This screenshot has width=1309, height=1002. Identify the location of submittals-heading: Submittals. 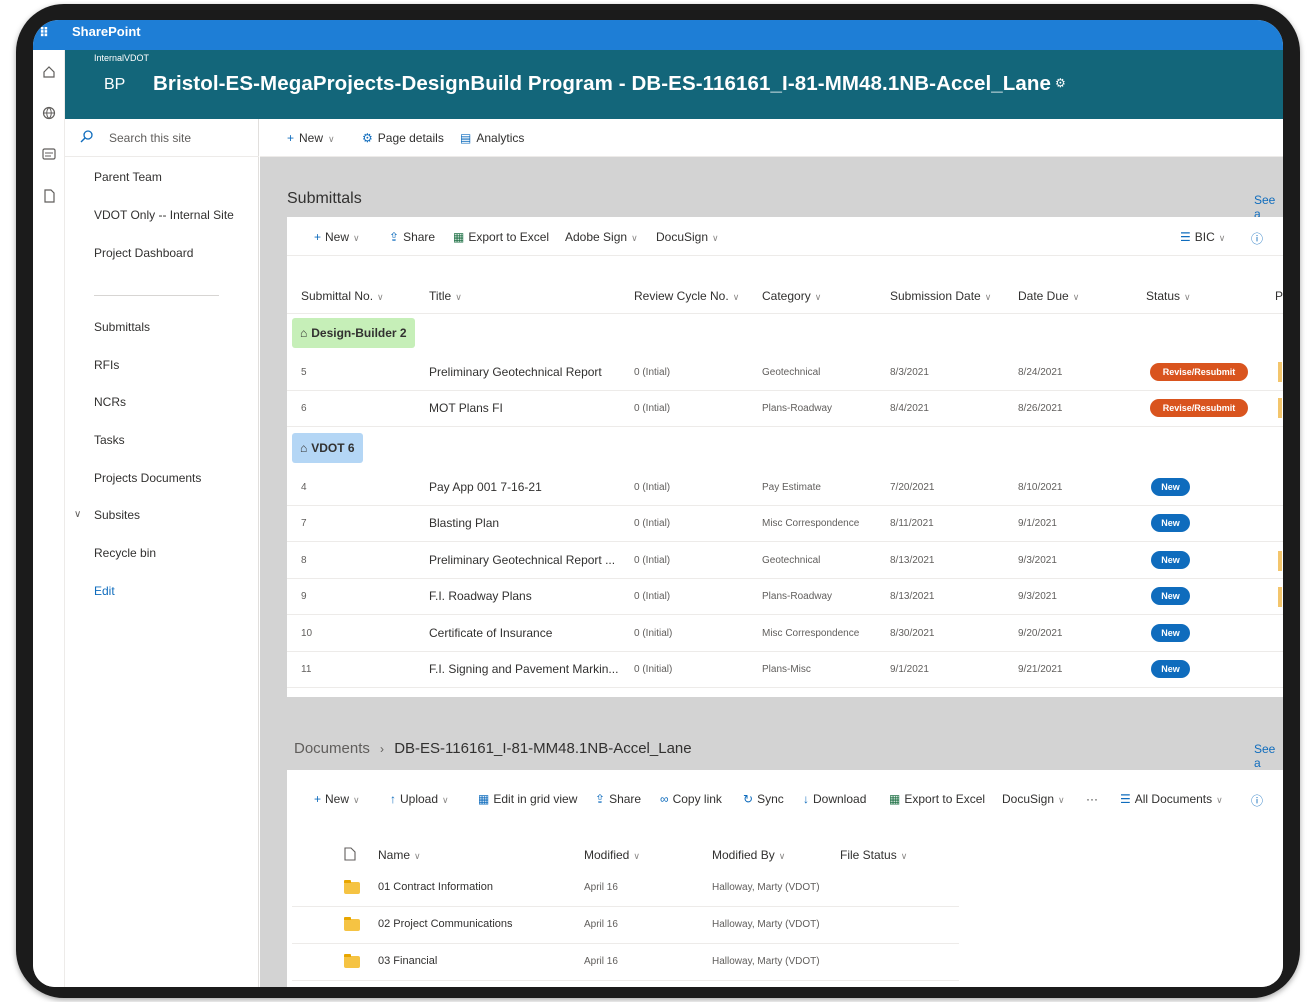
(324, 199).